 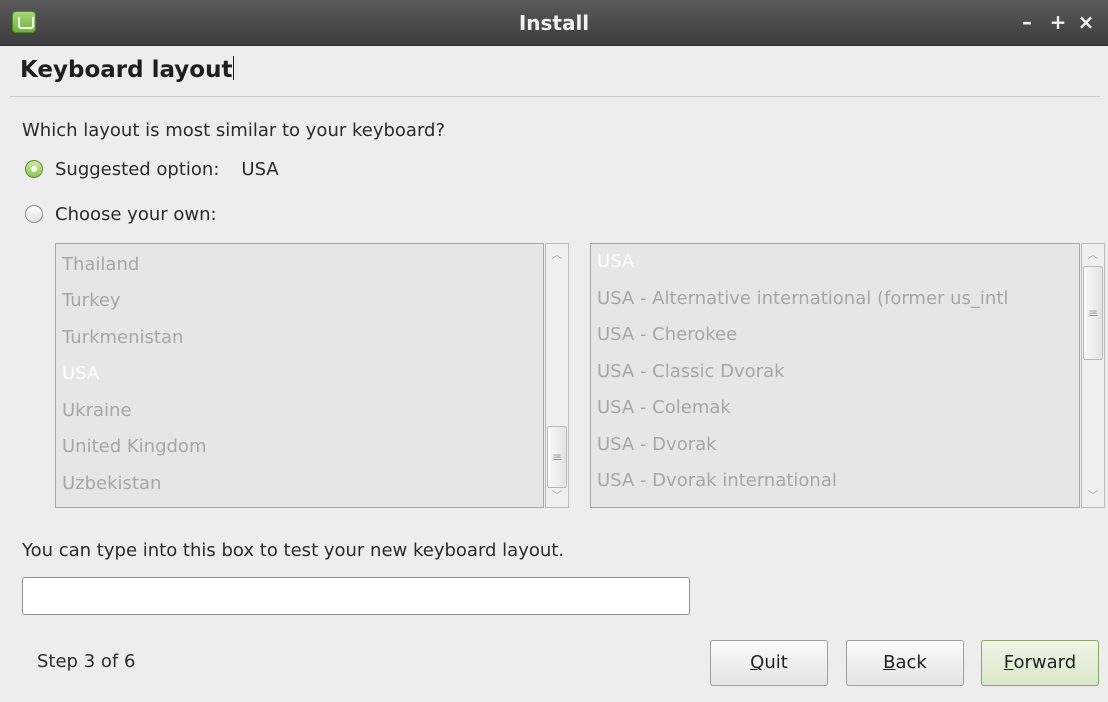 What do you see at coordinates (1008, 662) in the screenshot?
I see `forward-mnemonic: F` at bounding box center [1008, 662].